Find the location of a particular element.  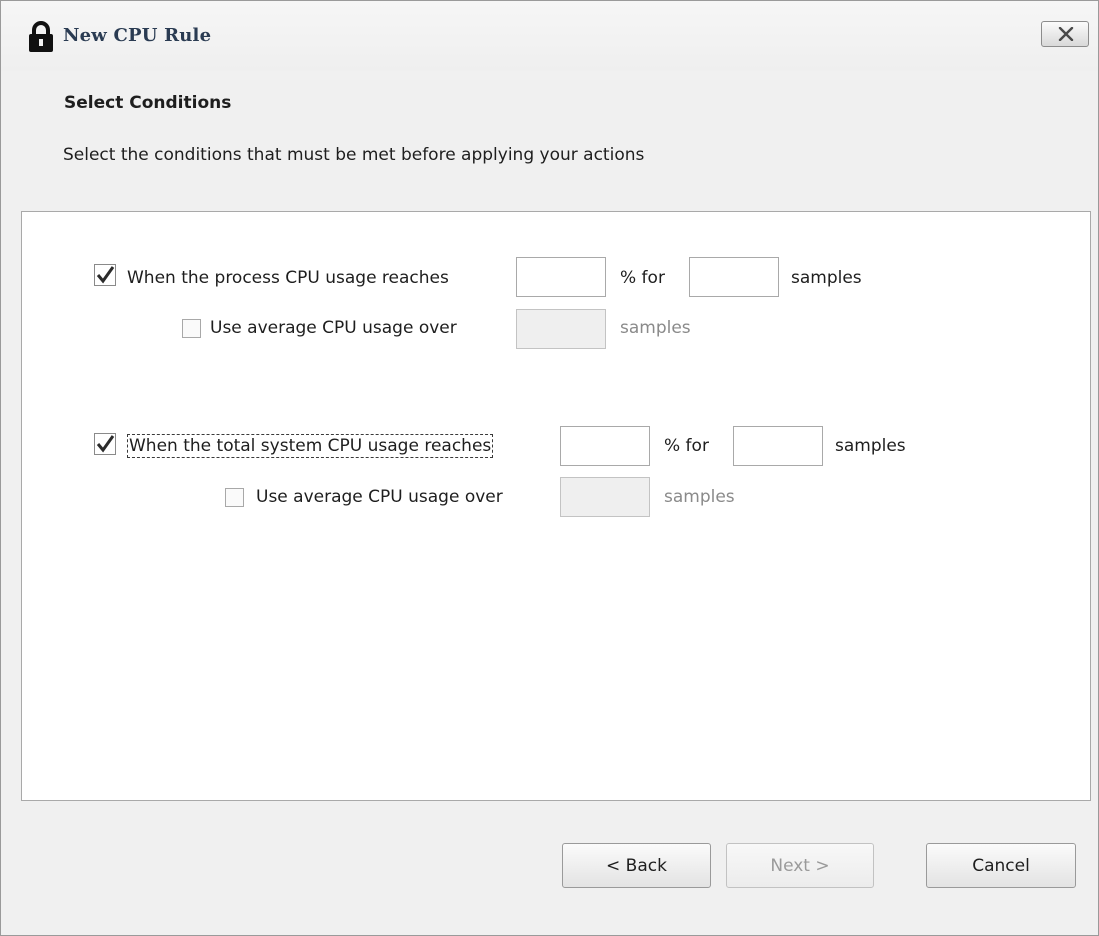

process-percent-suffix: % for is located at coordinates (642, 278).